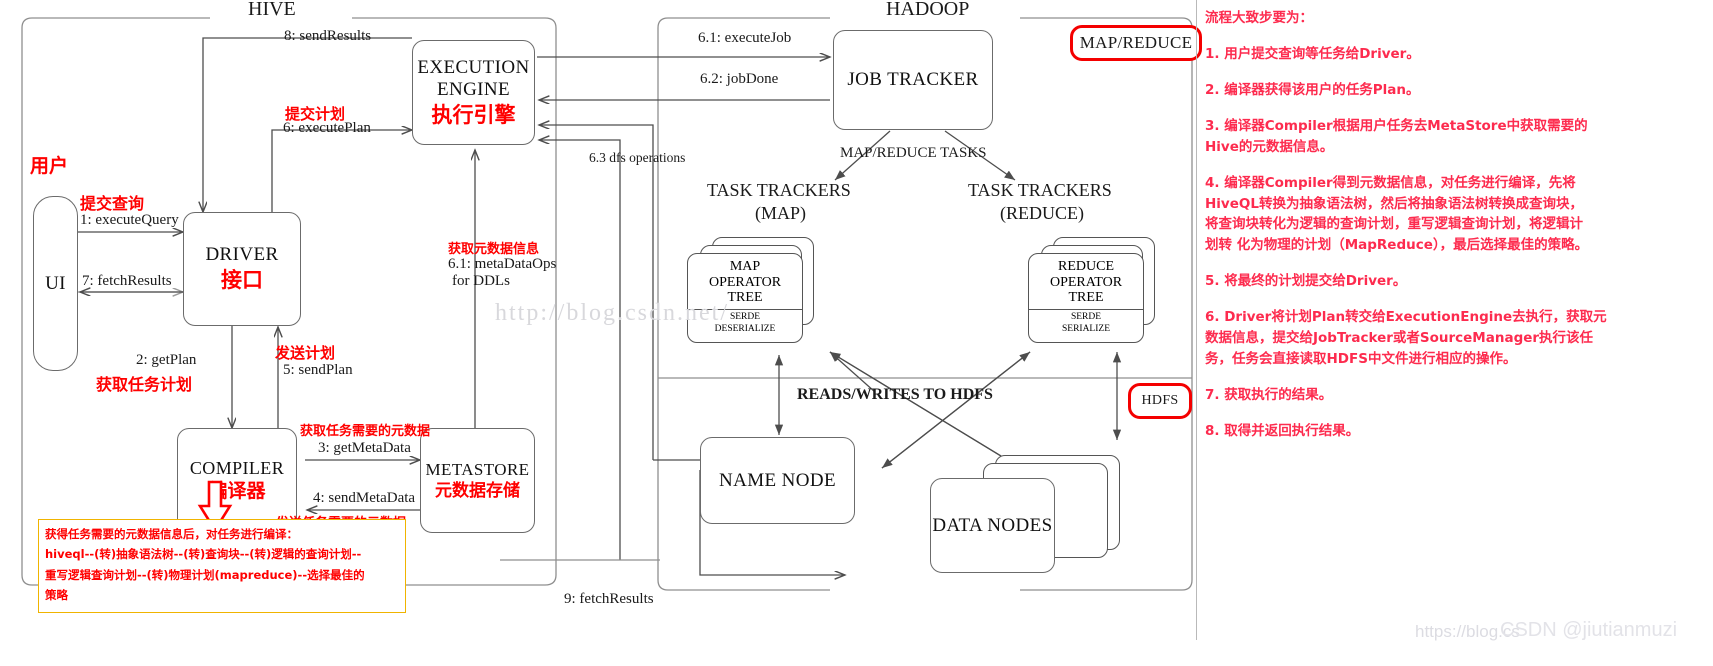 The image size is (1713, 666). Describe the element at coordinates (1086, 282) in the screenshot. I see `reduce-operator-tree-line2: OPERATOR` at that location.